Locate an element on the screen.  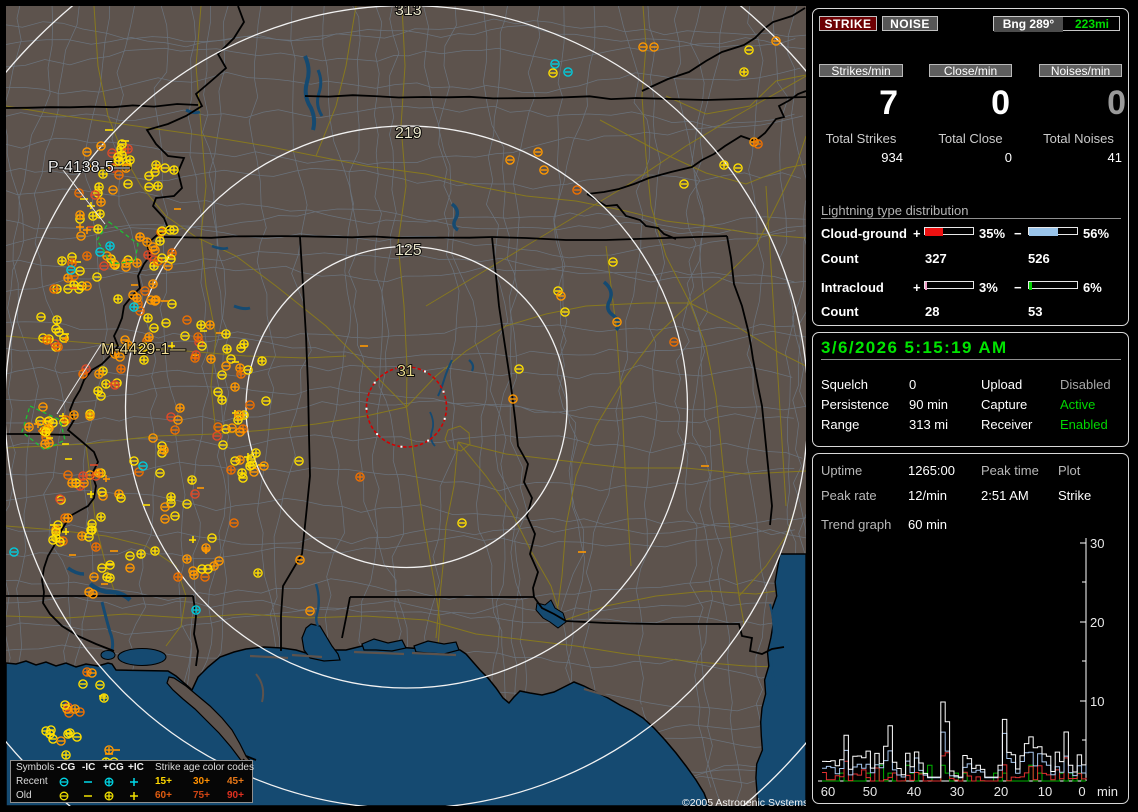
svg-text: min is located at coordinates (1107, 791).